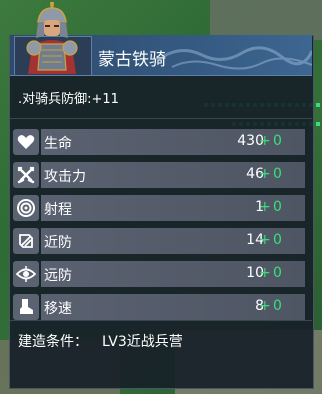 This screenshot has height=394, width=322. I want to click on stone-wall, so click(266, 20).